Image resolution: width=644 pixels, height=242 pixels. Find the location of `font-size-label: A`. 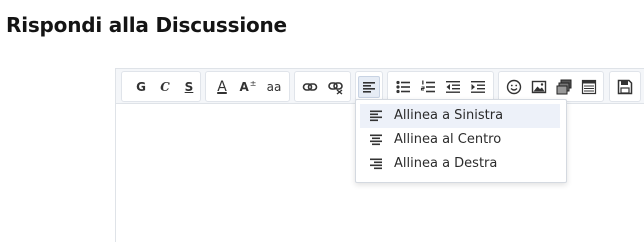

font-size-label: A is located at coordinates (244, 87).